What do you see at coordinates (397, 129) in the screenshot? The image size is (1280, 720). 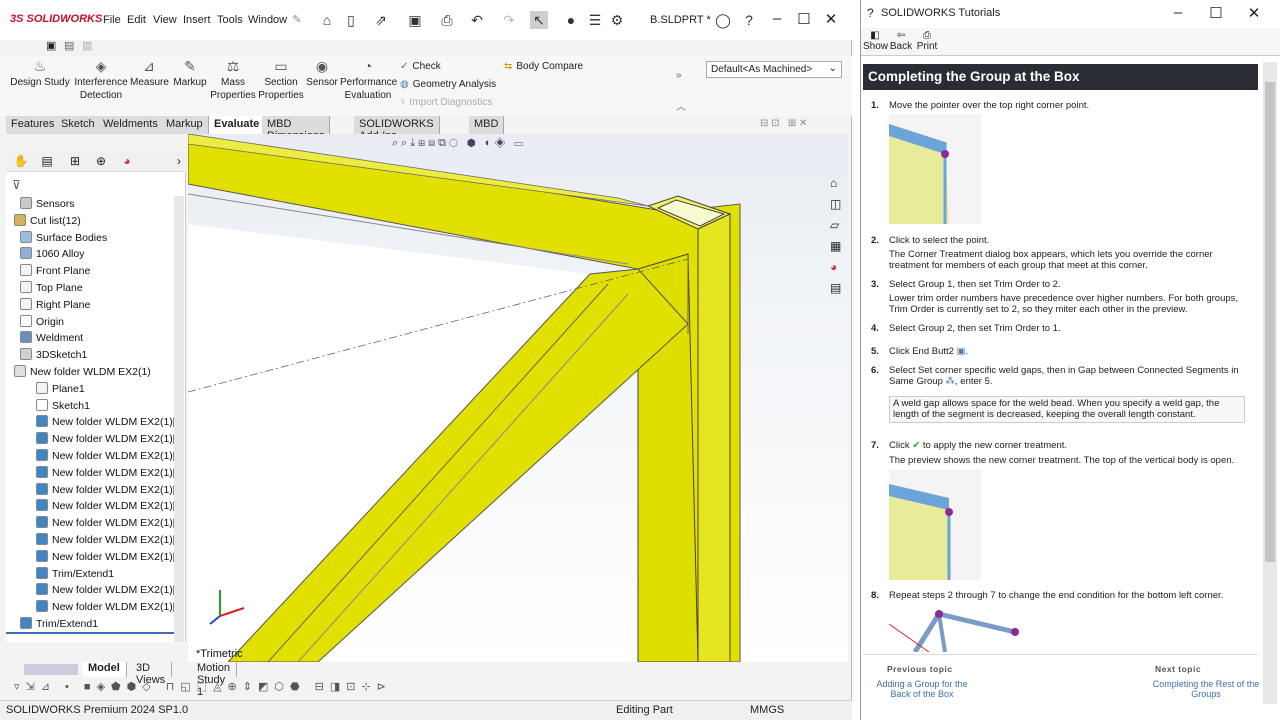 I see `tab-solidworks-addins: SOLIDWORKS Add-Ins` at bounding box center [397, 129].